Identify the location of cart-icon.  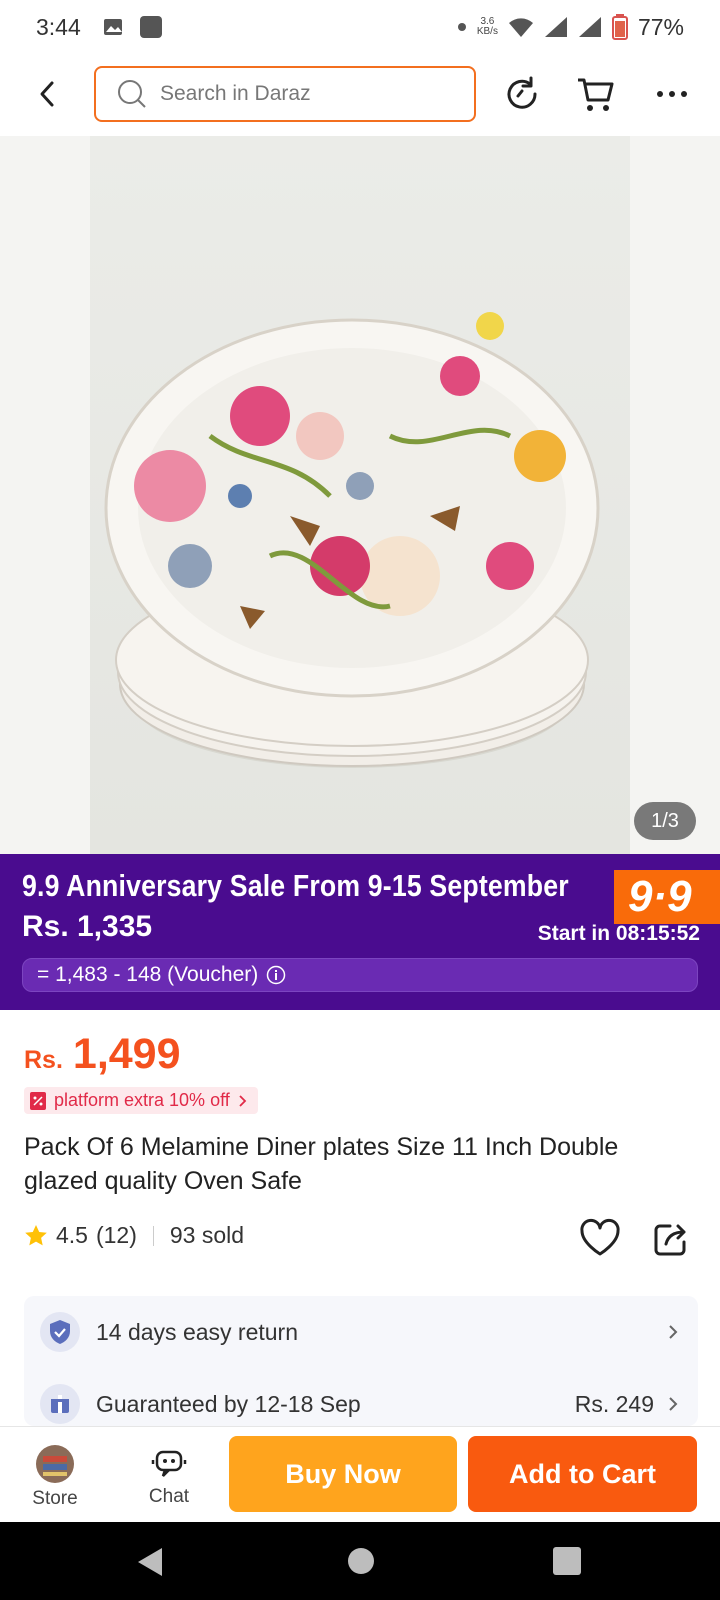
(596, 94).